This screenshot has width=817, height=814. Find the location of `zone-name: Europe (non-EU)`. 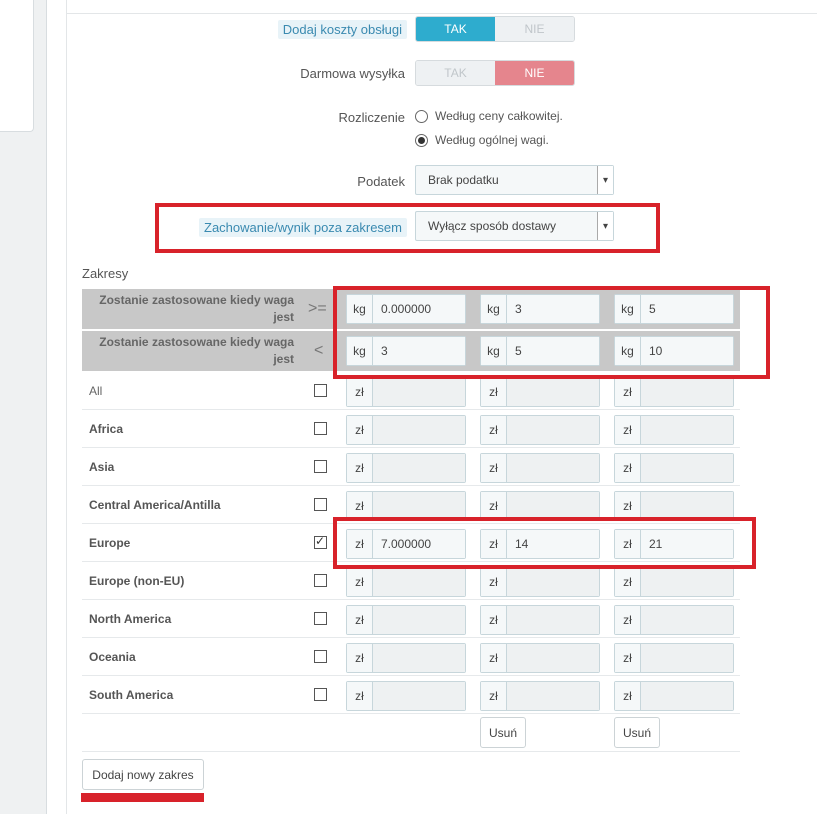

zone-name: Europe (non-EU) is located at coordinates (137, 581).